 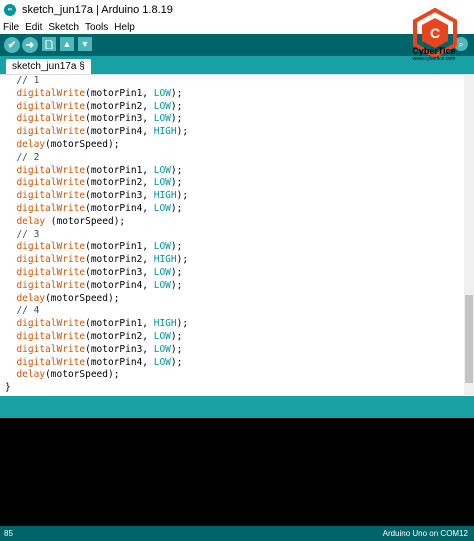 I want to click on logo-name: CyberTice, so click(x=434, y=51).